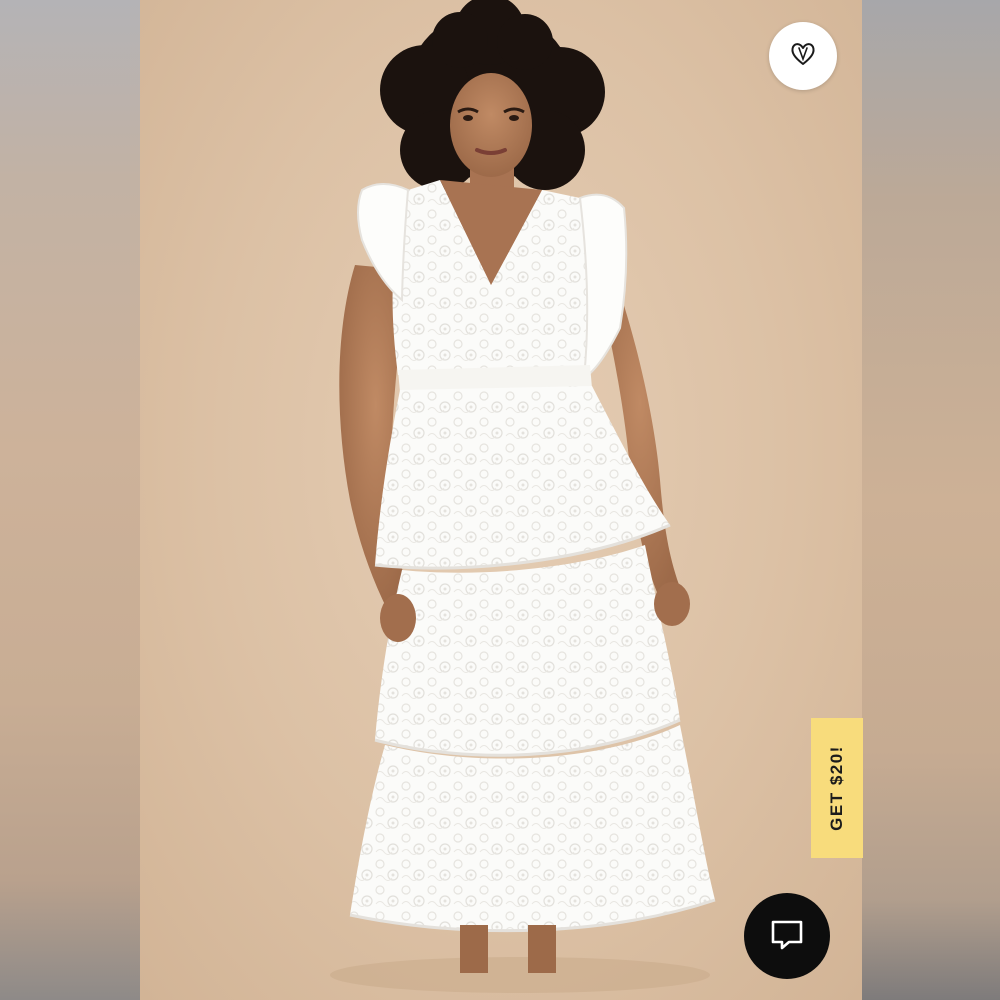 This screenshot has height=1000, width=1000. I want to click on promo-label: GET $20!, so click(837, 788).